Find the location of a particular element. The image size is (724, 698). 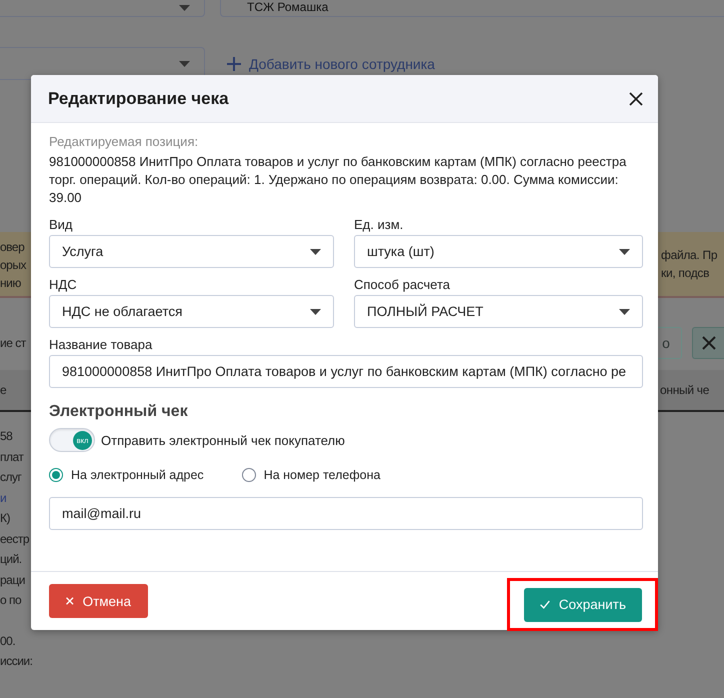

field-label: Название товара is located at coordinates (101, 344).